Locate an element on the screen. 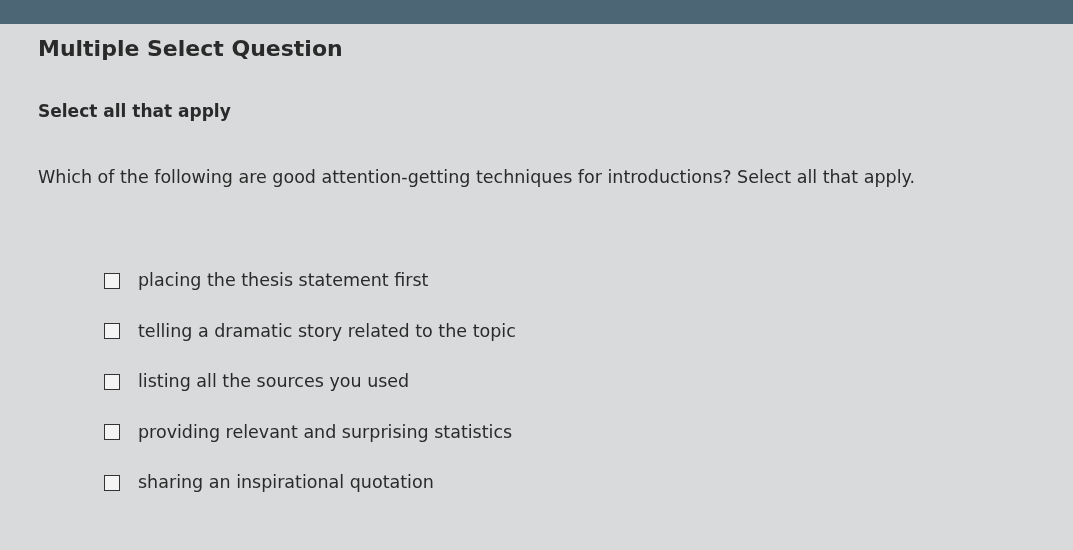 This screenshot has height=550, width=1073. option-label: listing all the sources you used is located at coordinates (274, 382).